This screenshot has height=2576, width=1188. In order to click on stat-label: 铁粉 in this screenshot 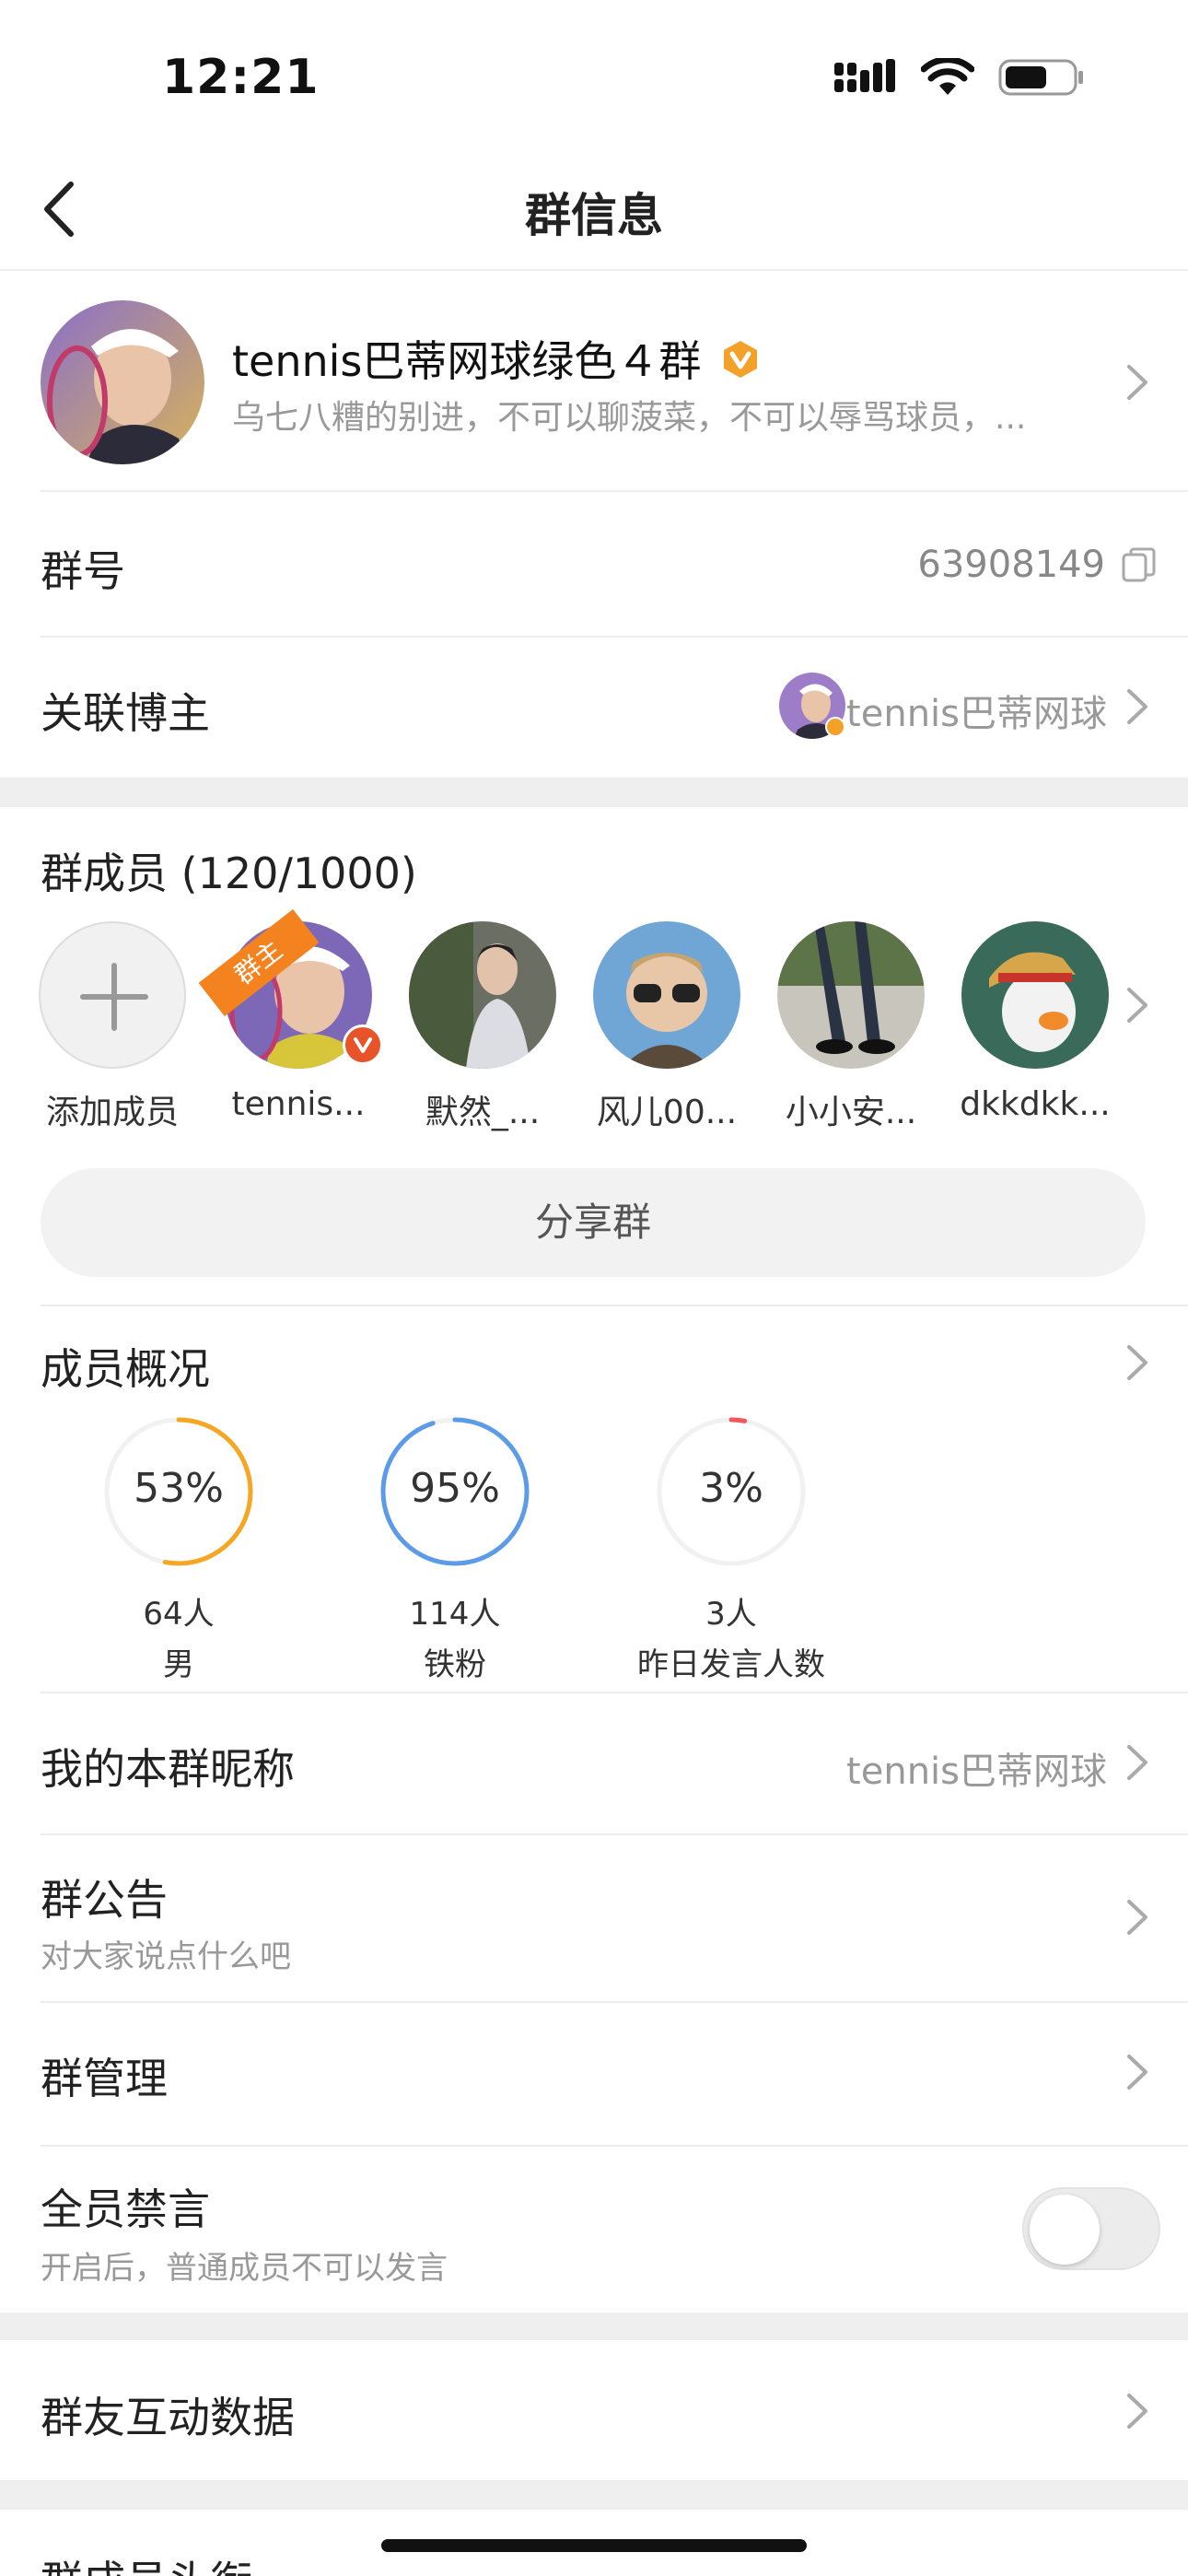, I will do `click(455, 1664)`.